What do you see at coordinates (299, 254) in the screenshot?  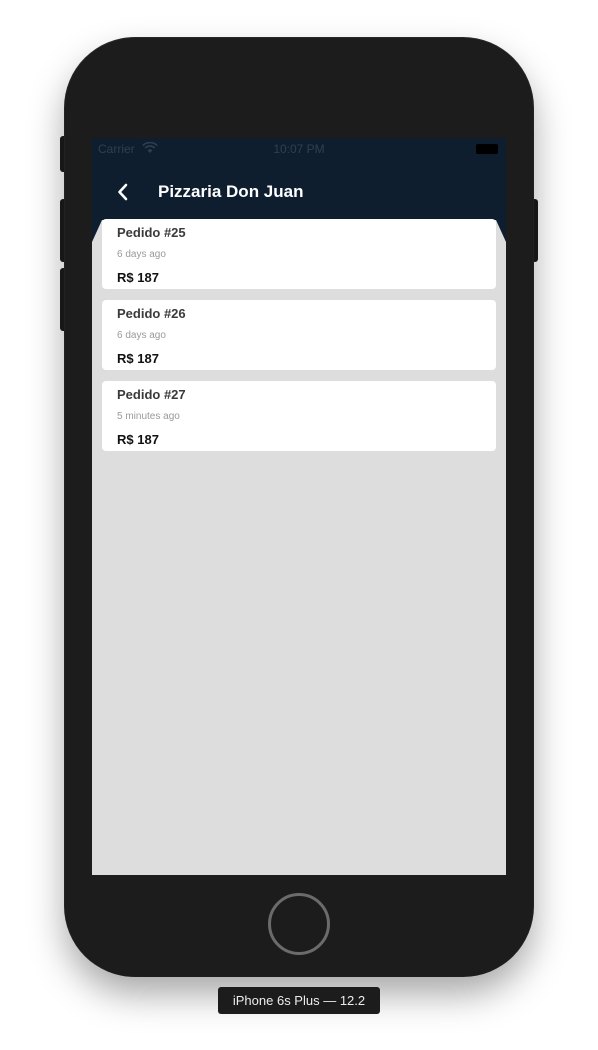 I see `order-card: Pedido #25 6 days ago R$ 187` at bounding box center [299, 254].